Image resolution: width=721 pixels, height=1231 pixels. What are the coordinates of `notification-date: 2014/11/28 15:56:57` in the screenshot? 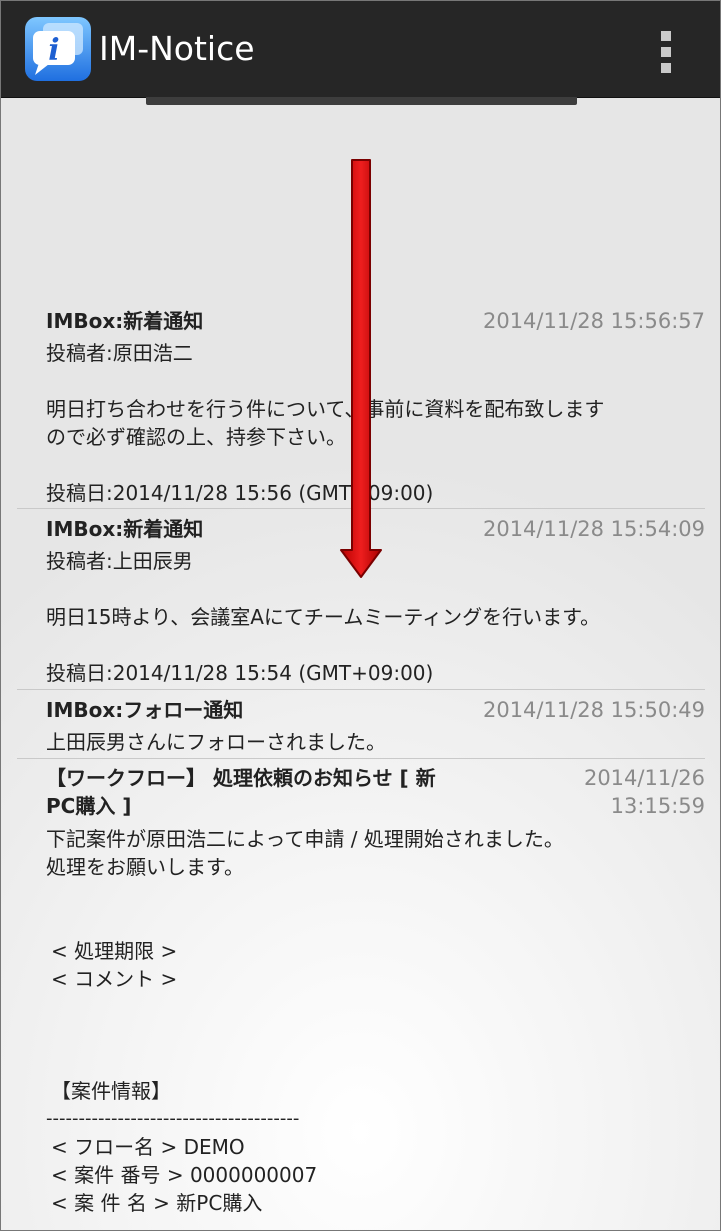 It's located at (593, 321).